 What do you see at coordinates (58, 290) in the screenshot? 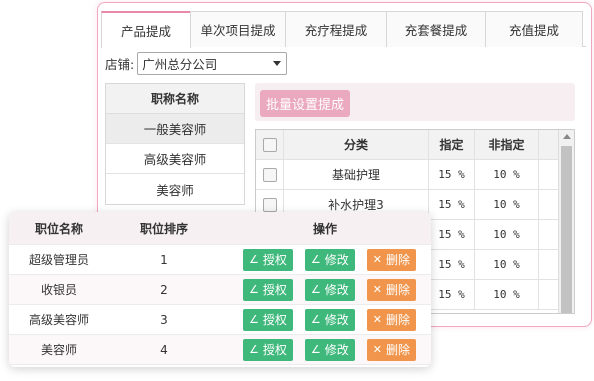
I see `position-name-cell: 收银员` at bounding box center [58, 290].